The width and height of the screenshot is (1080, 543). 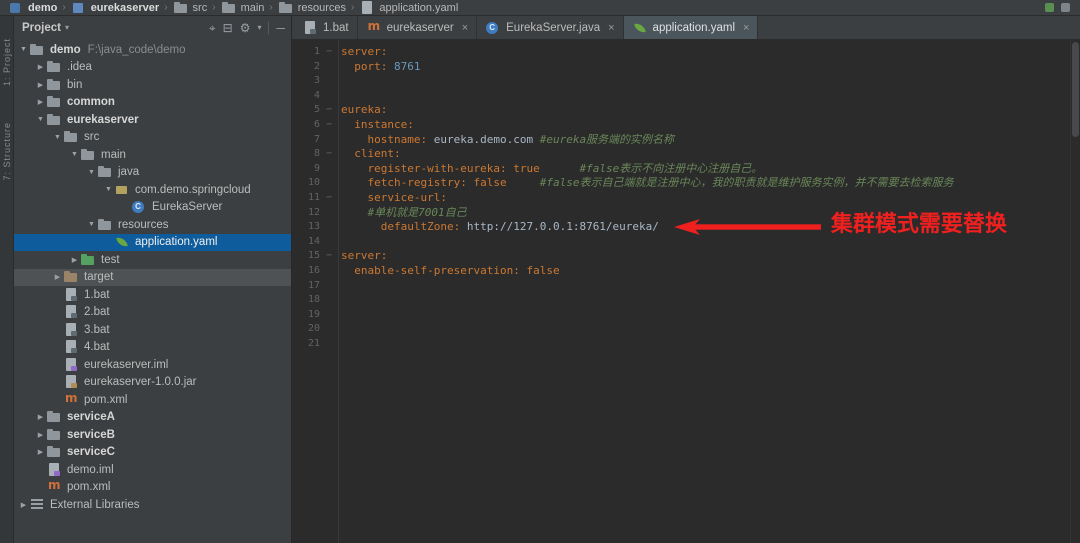 What do you see at coordinates (152, 330) in the screenshot?
I see `tree-row: 3.bat` at bounding box center [152, 330].